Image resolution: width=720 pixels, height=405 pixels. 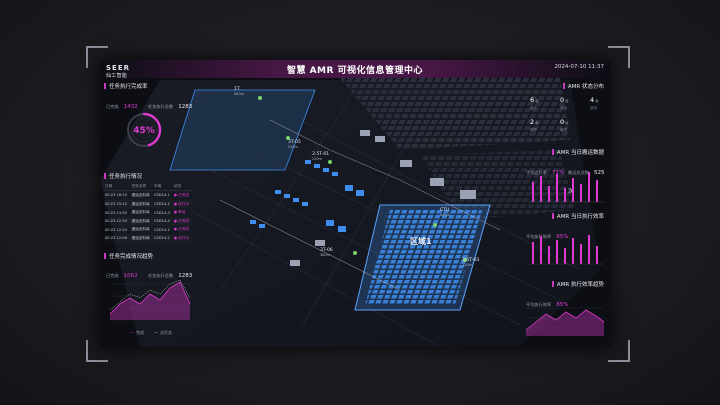 I want to click on table-row: 00:23 12:20 搬运至料库 CSD14-1 ● 已完成, so click(x=148, y=230).